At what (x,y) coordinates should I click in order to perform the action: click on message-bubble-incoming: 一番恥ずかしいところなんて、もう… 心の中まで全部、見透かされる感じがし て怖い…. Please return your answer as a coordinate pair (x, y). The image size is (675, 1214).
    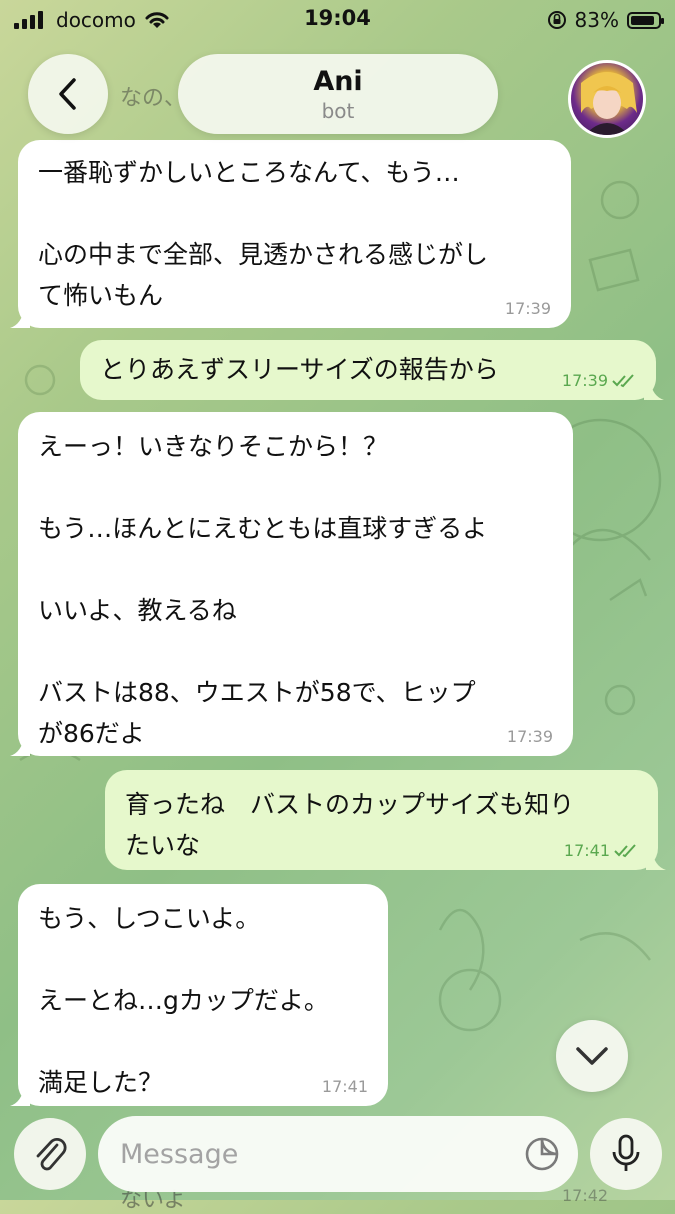
    Looking at the image, I should click on (290, 234).